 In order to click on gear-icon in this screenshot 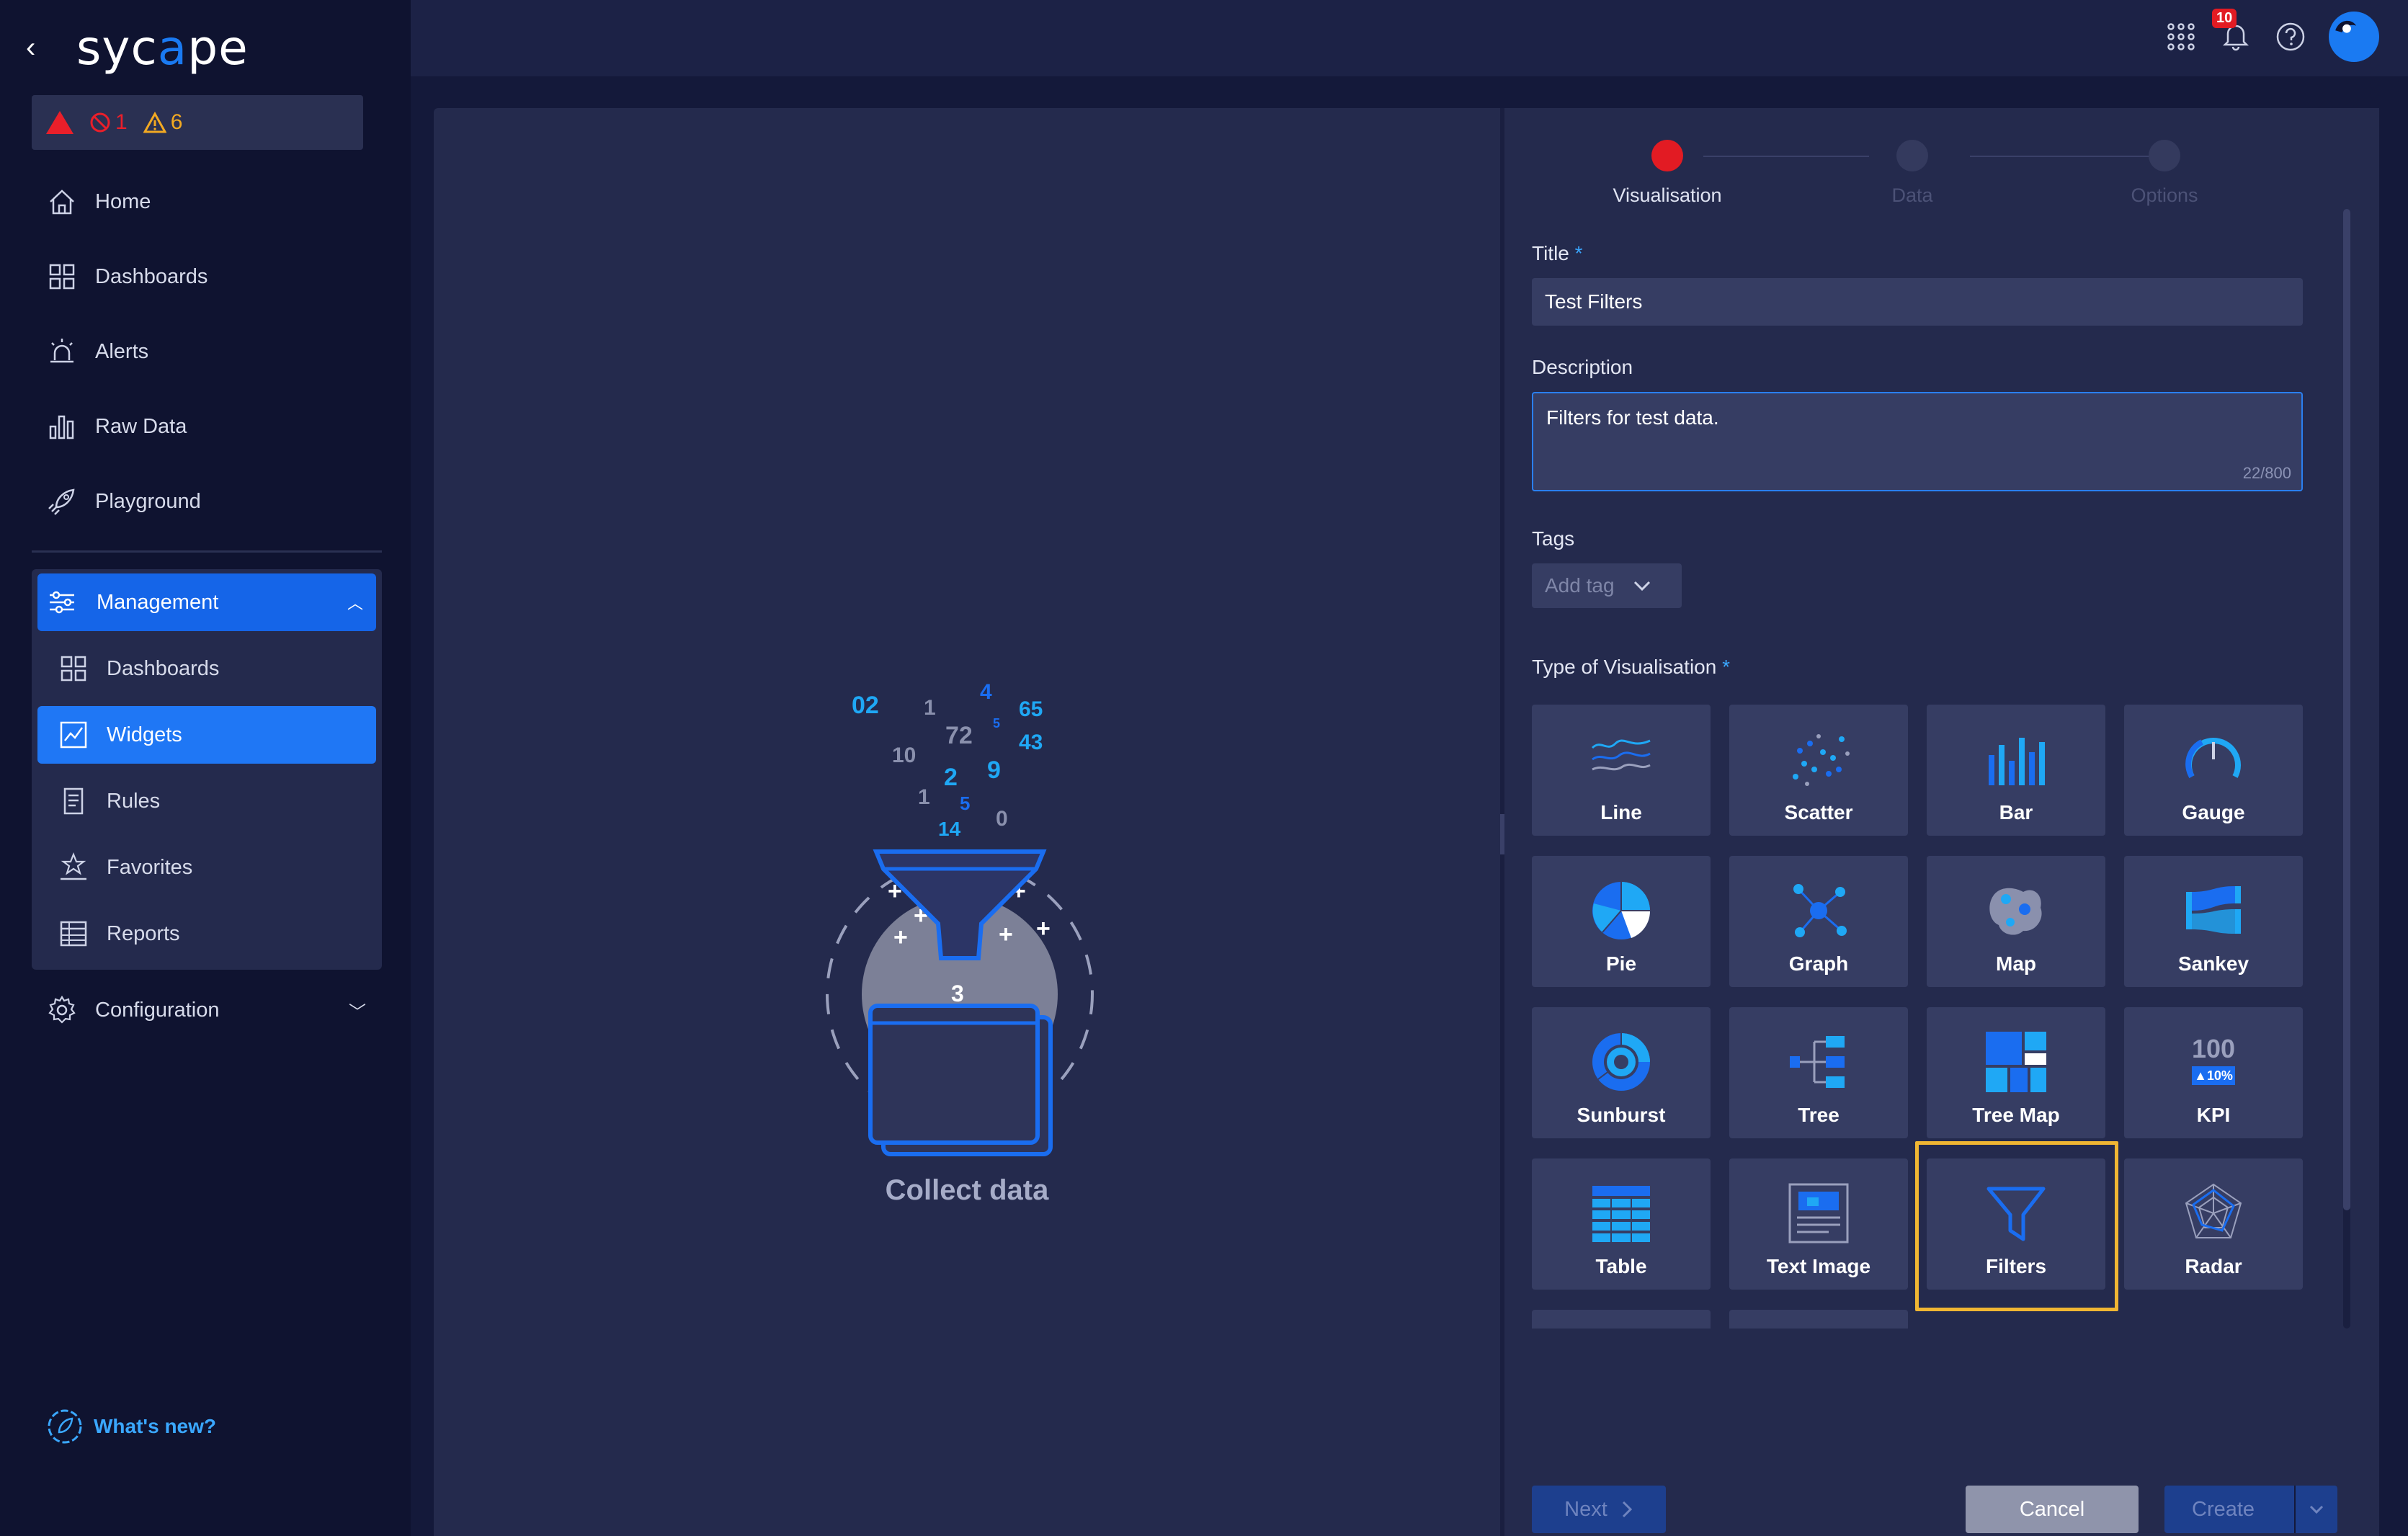, I will do `click(62, 1009)`.